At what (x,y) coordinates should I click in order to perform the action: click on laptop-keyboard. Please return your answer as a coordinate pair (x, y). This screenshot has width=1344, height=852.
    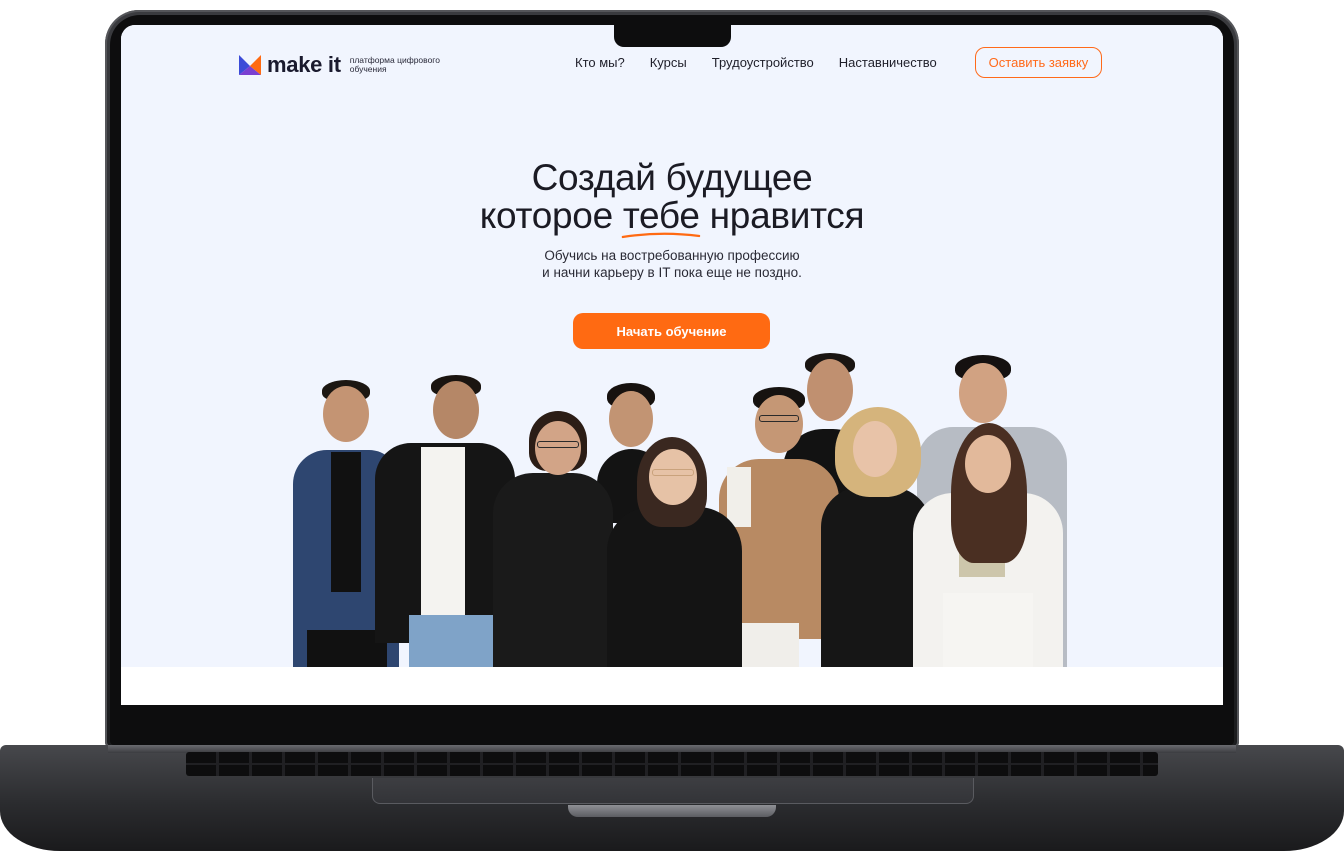
    Looking at the image, I should click on (672, 764).